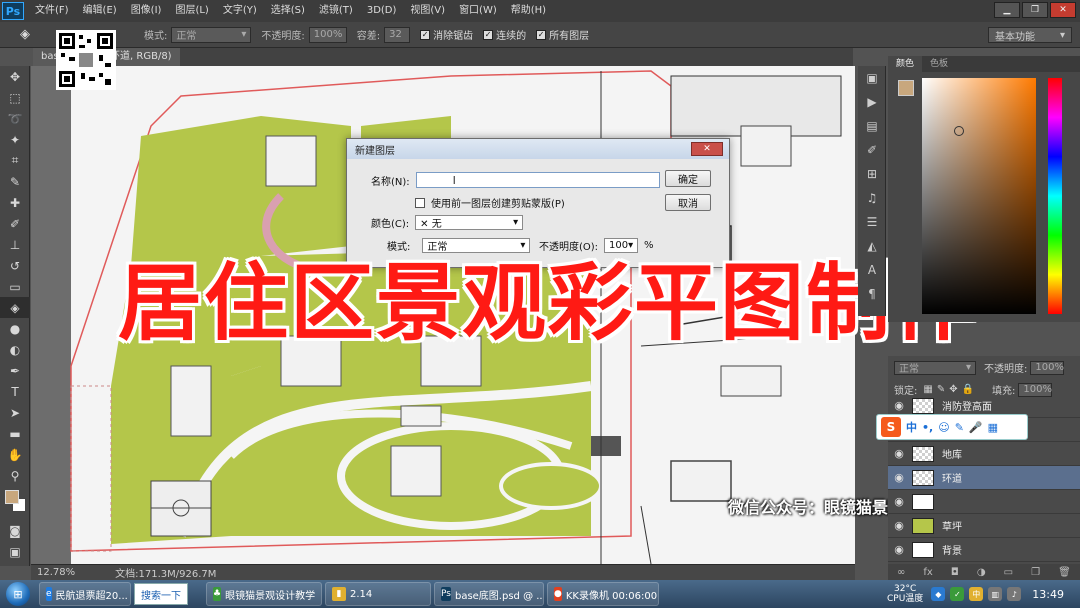 This screenshot has height=608, width=1080. I want to click on shape-tool-icon: ▬, so click(15, 433).